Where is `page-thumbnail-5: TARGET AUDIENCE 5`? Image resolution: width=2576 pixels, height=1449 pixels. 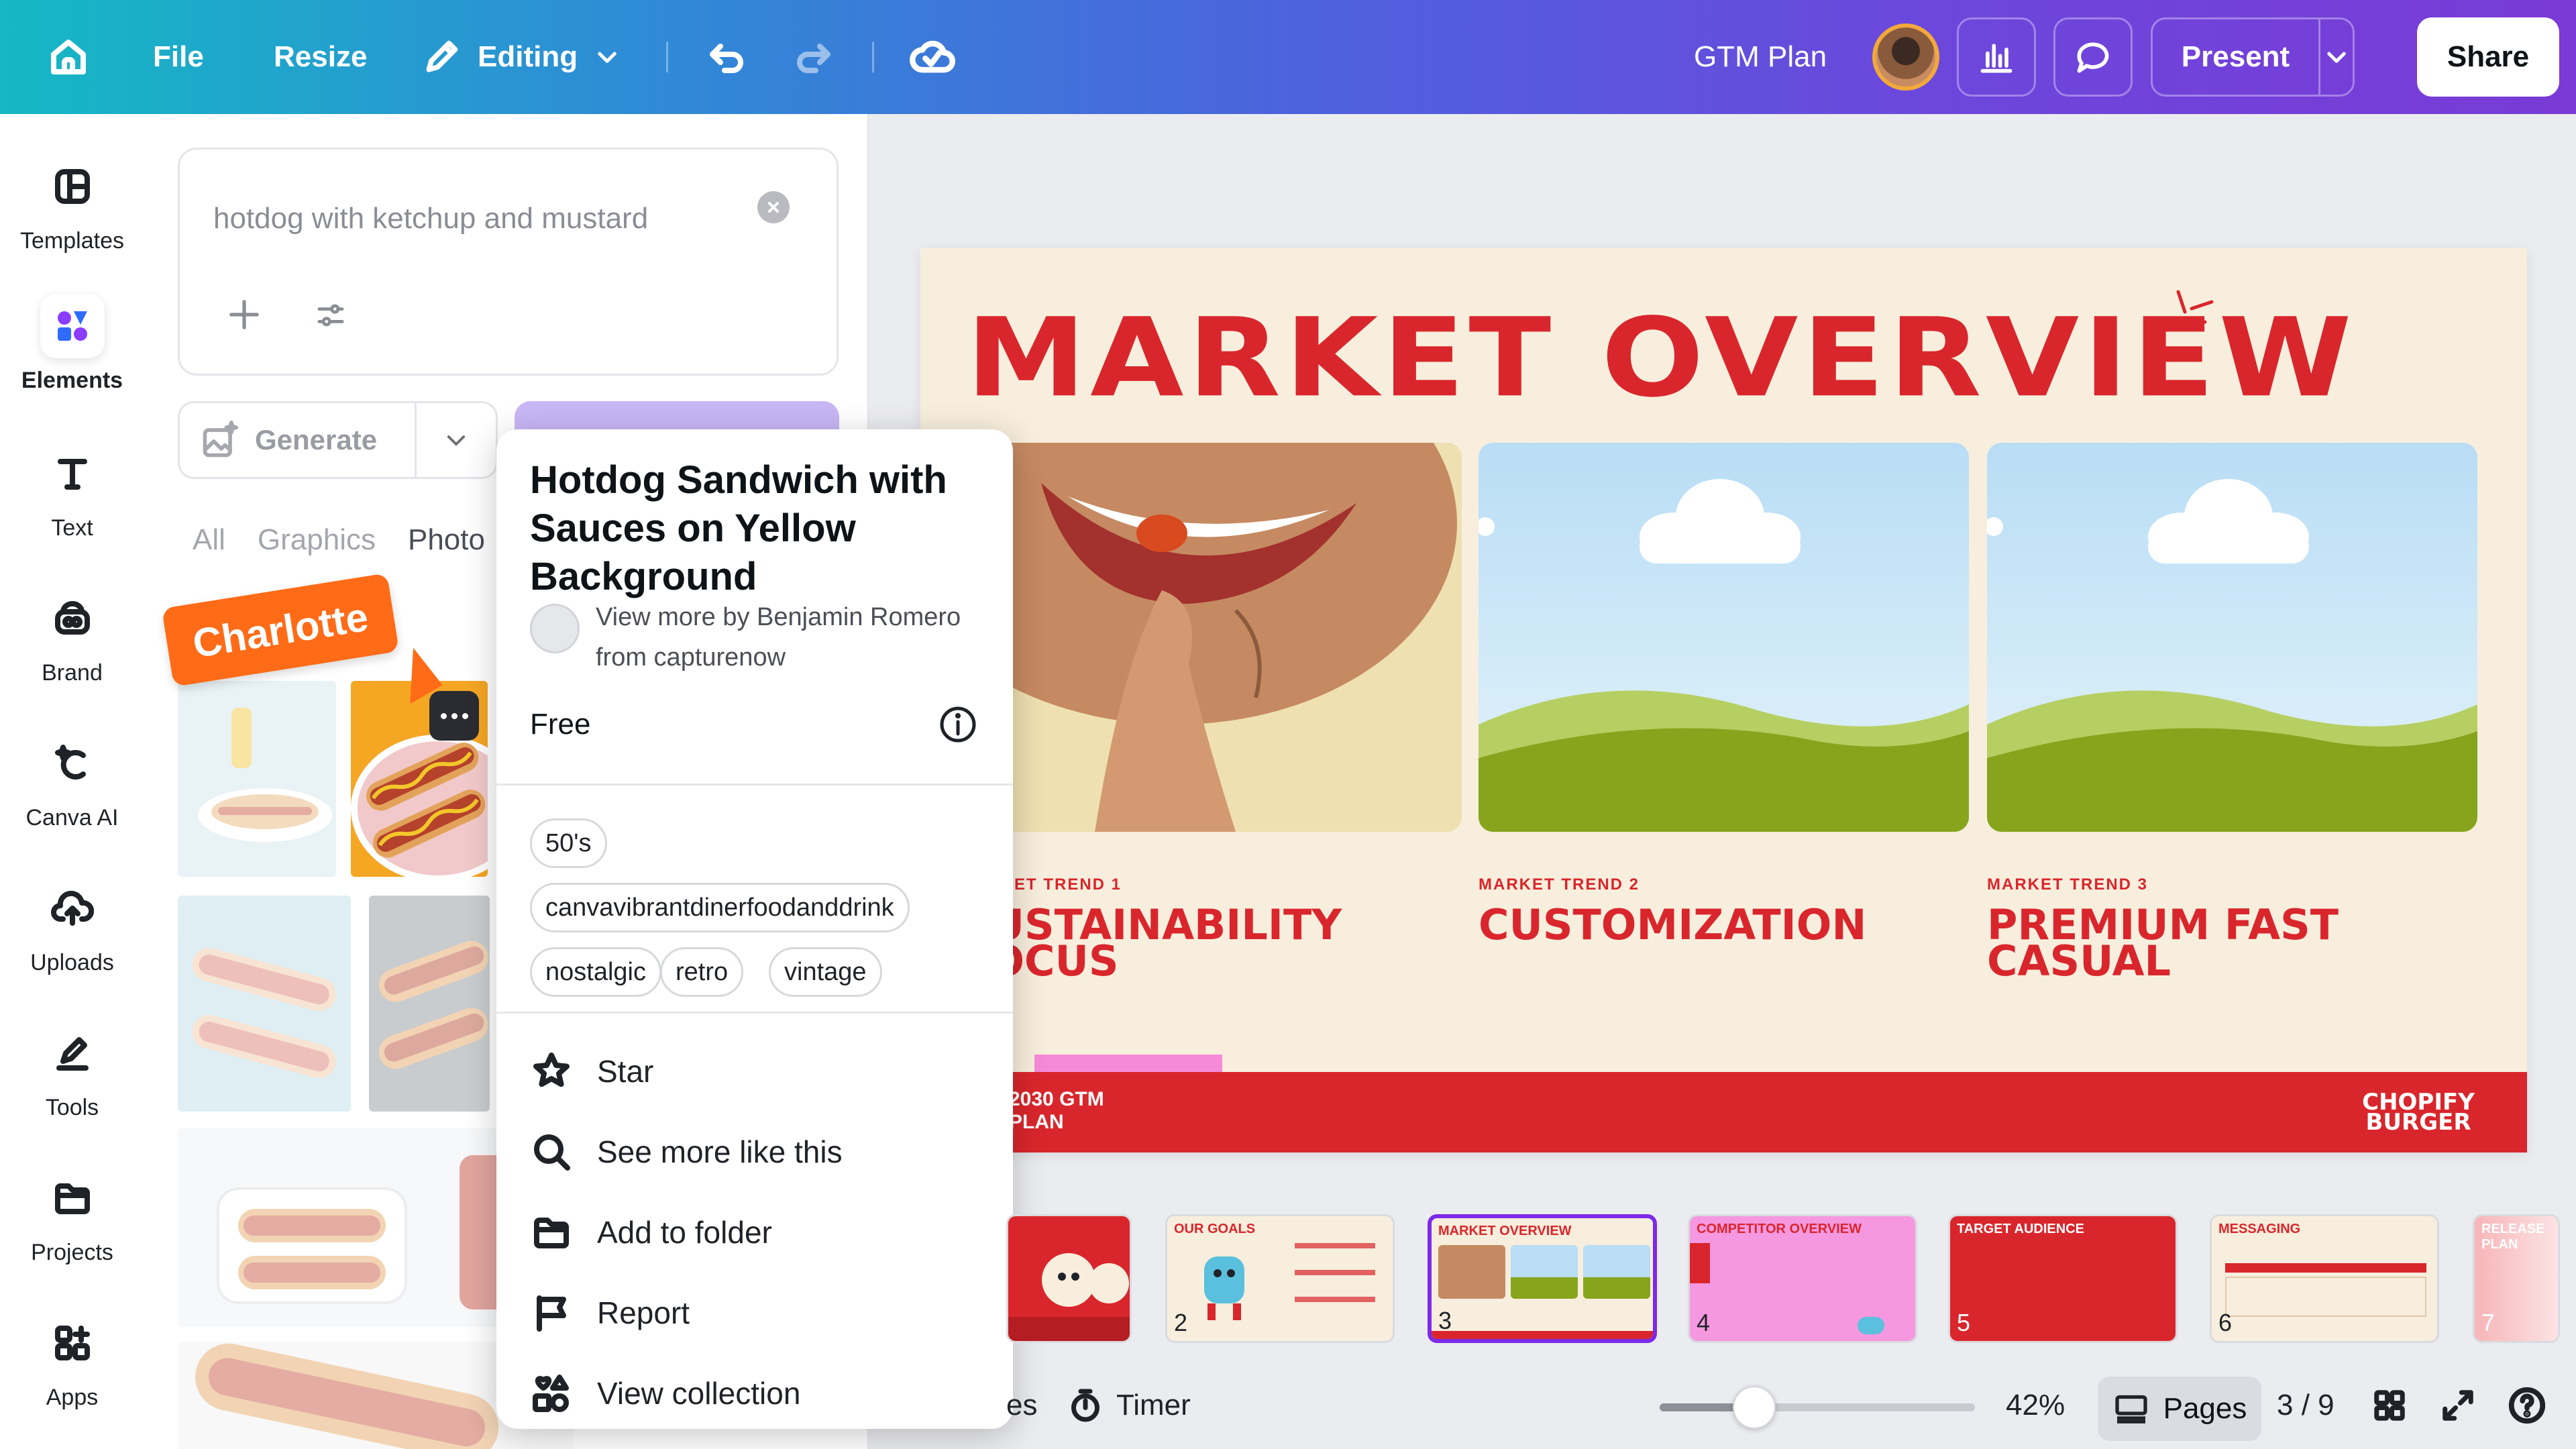 page-thumbnail-5: TARGET AUDIENCE 5 is located at coordinates (2063, 1278).